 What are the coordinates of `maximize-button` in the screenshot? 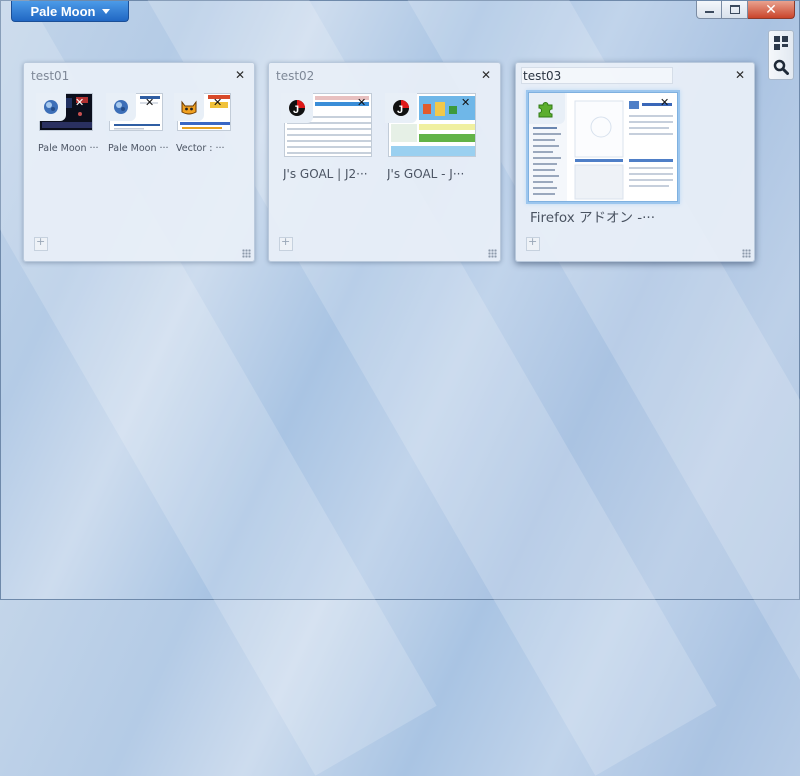 It's located at (735, 10).